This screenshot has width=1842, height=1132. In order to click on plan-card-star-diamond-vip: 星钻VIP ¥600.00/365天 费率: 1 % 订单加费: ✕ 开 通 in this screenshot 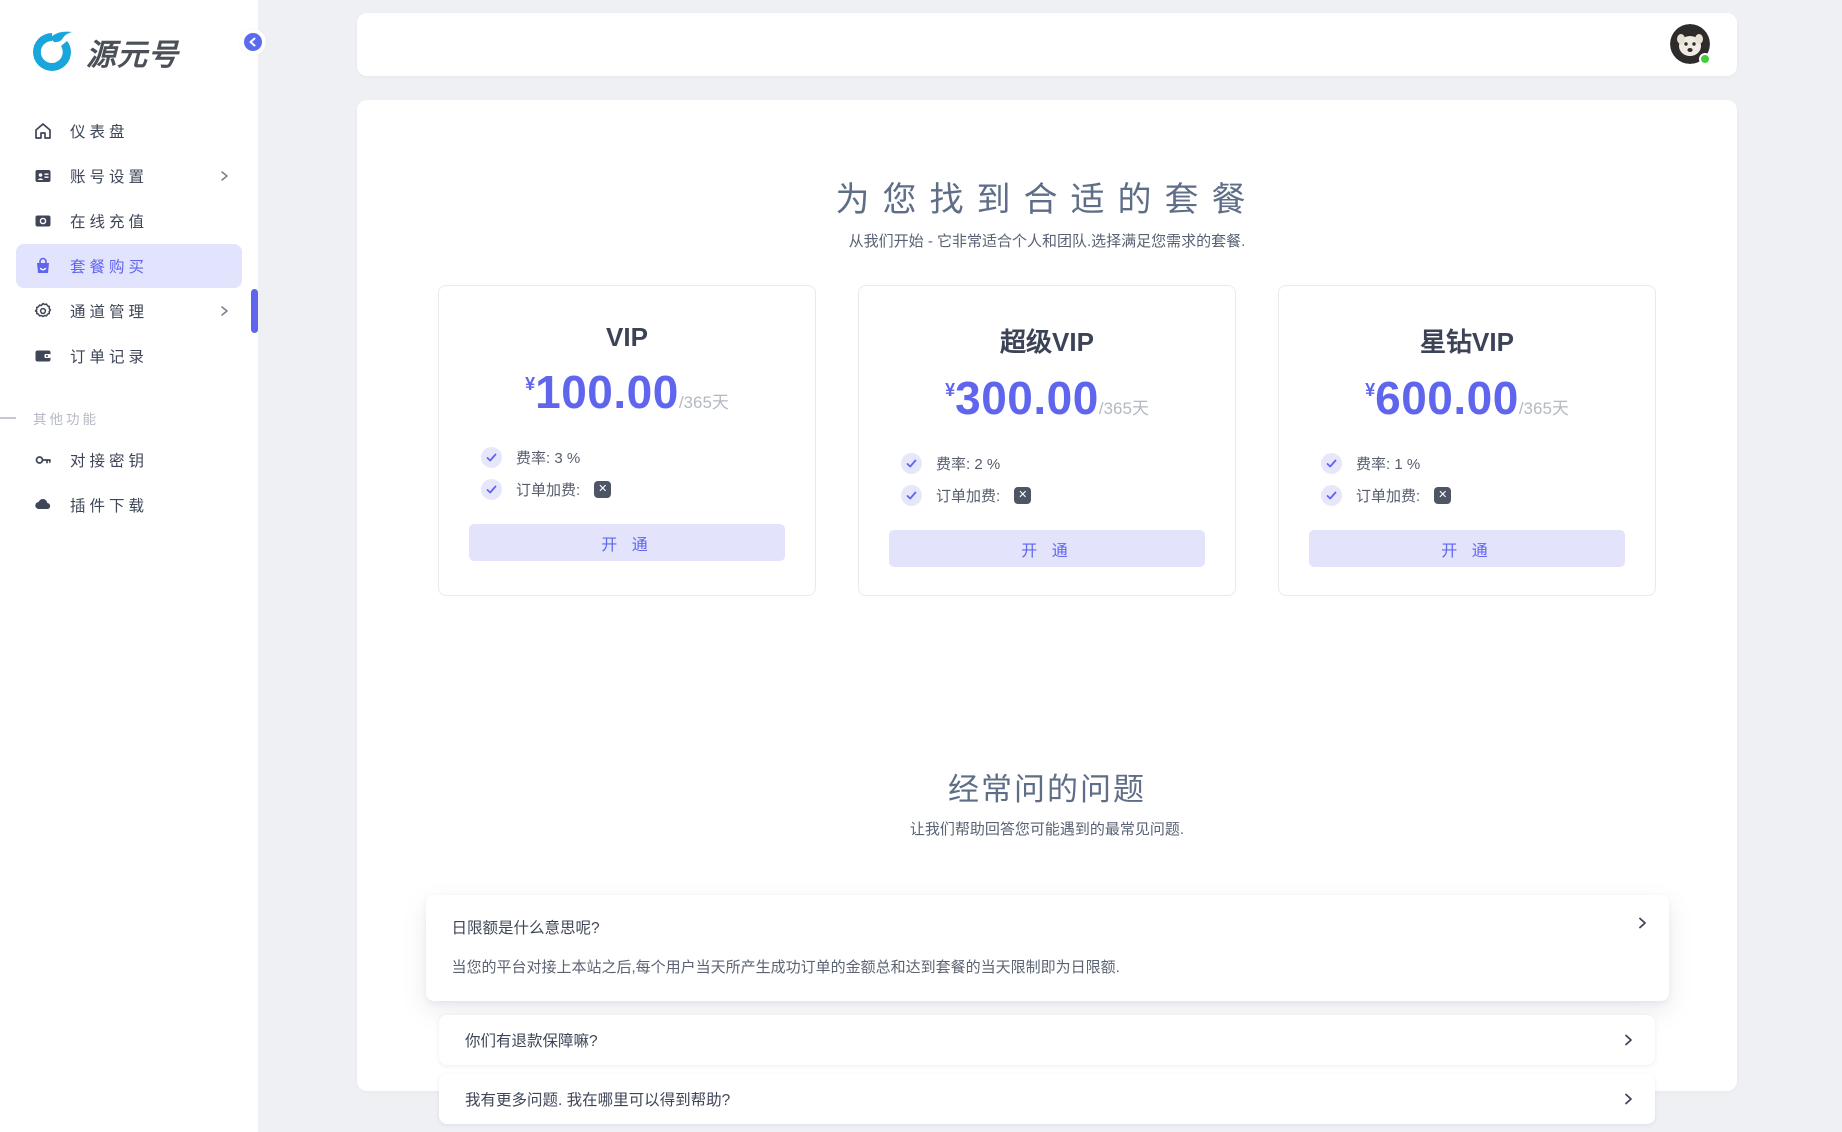, I will do `click(1467, 440)`.